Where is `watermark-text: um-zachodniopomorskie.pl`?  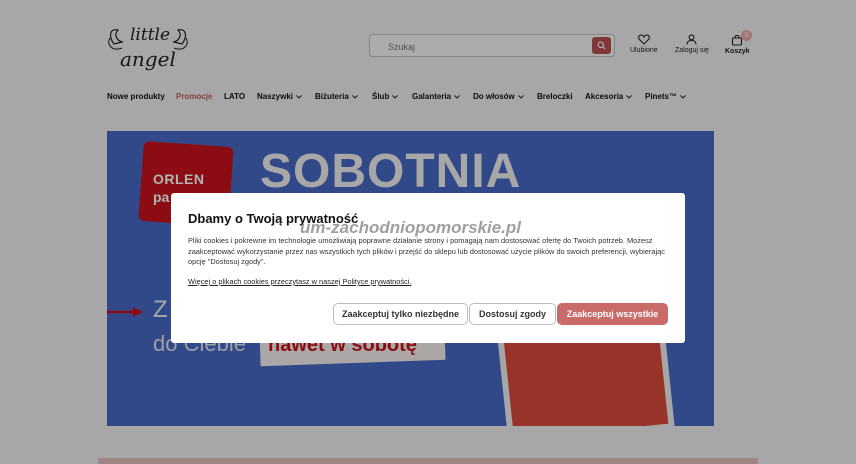 watermark-text: um-zachodniopomorskie.pl is located at coordinates (411, 227).